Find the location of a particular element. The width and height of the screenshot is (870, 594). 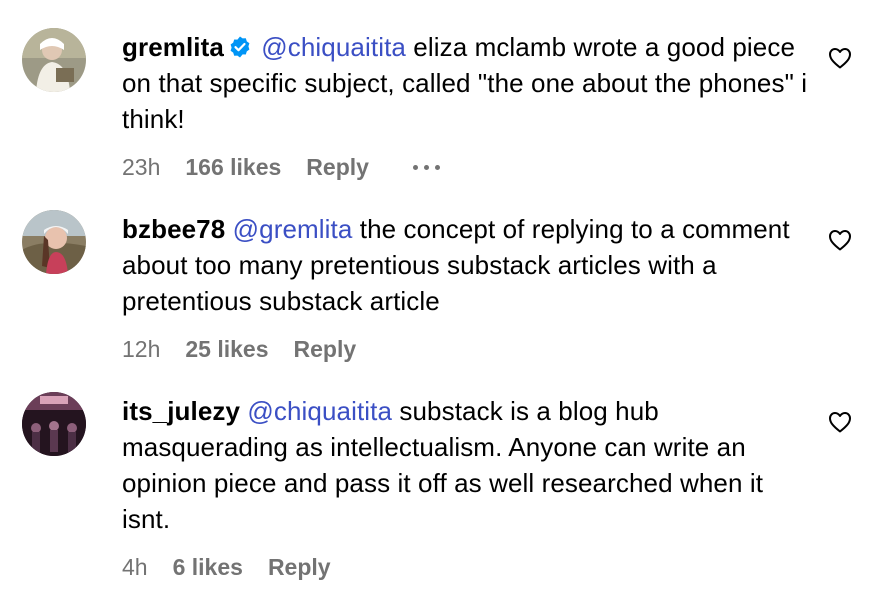

verified-badge-icon is located at coordinates (240, 45).